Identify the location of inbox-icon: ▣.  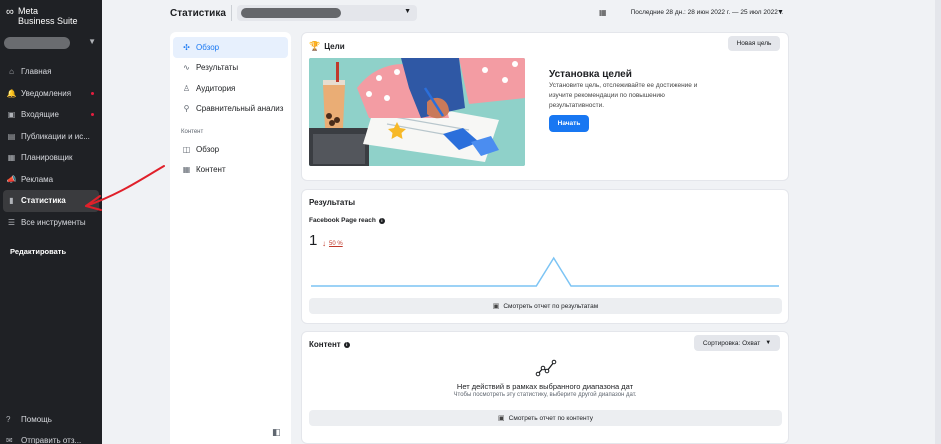
(11, 115).